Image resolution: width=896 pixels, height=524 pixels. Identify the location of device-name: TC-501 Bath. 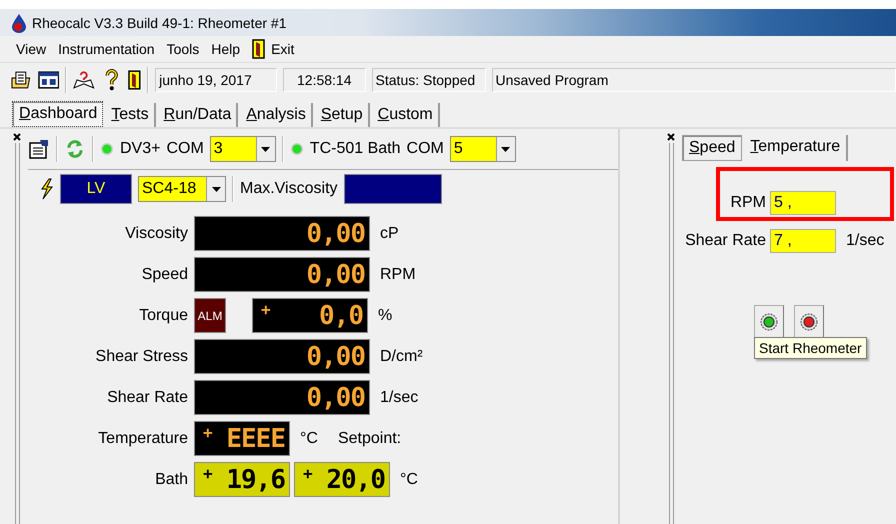
(355, 149).